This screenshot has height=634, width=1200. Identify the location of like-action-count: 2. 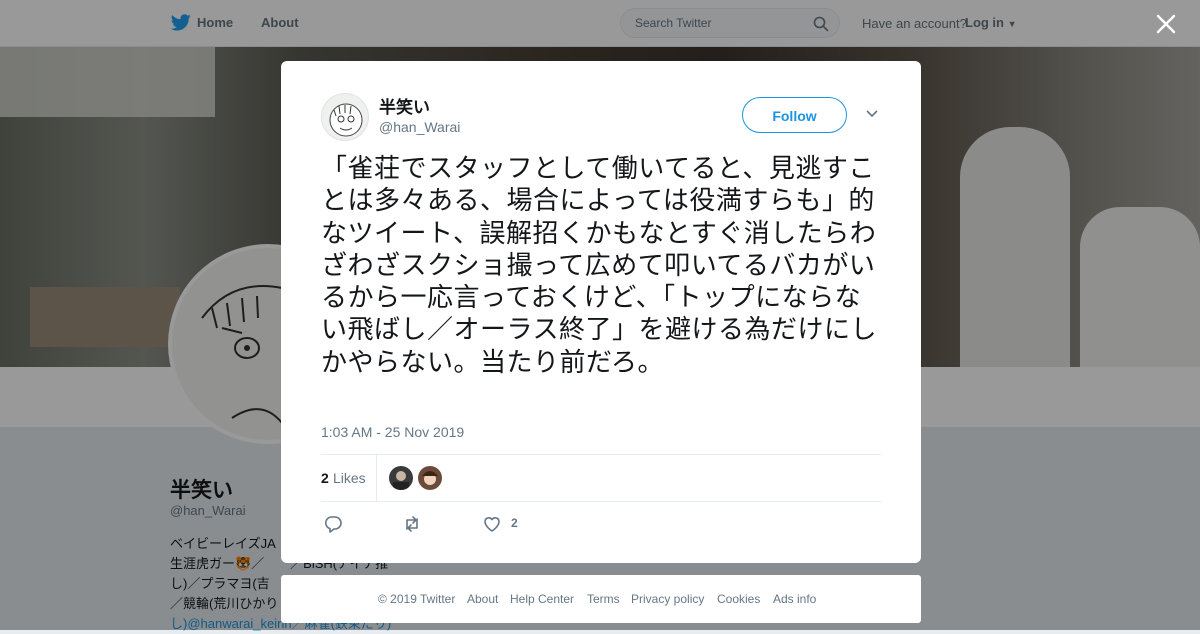
(514, 523).